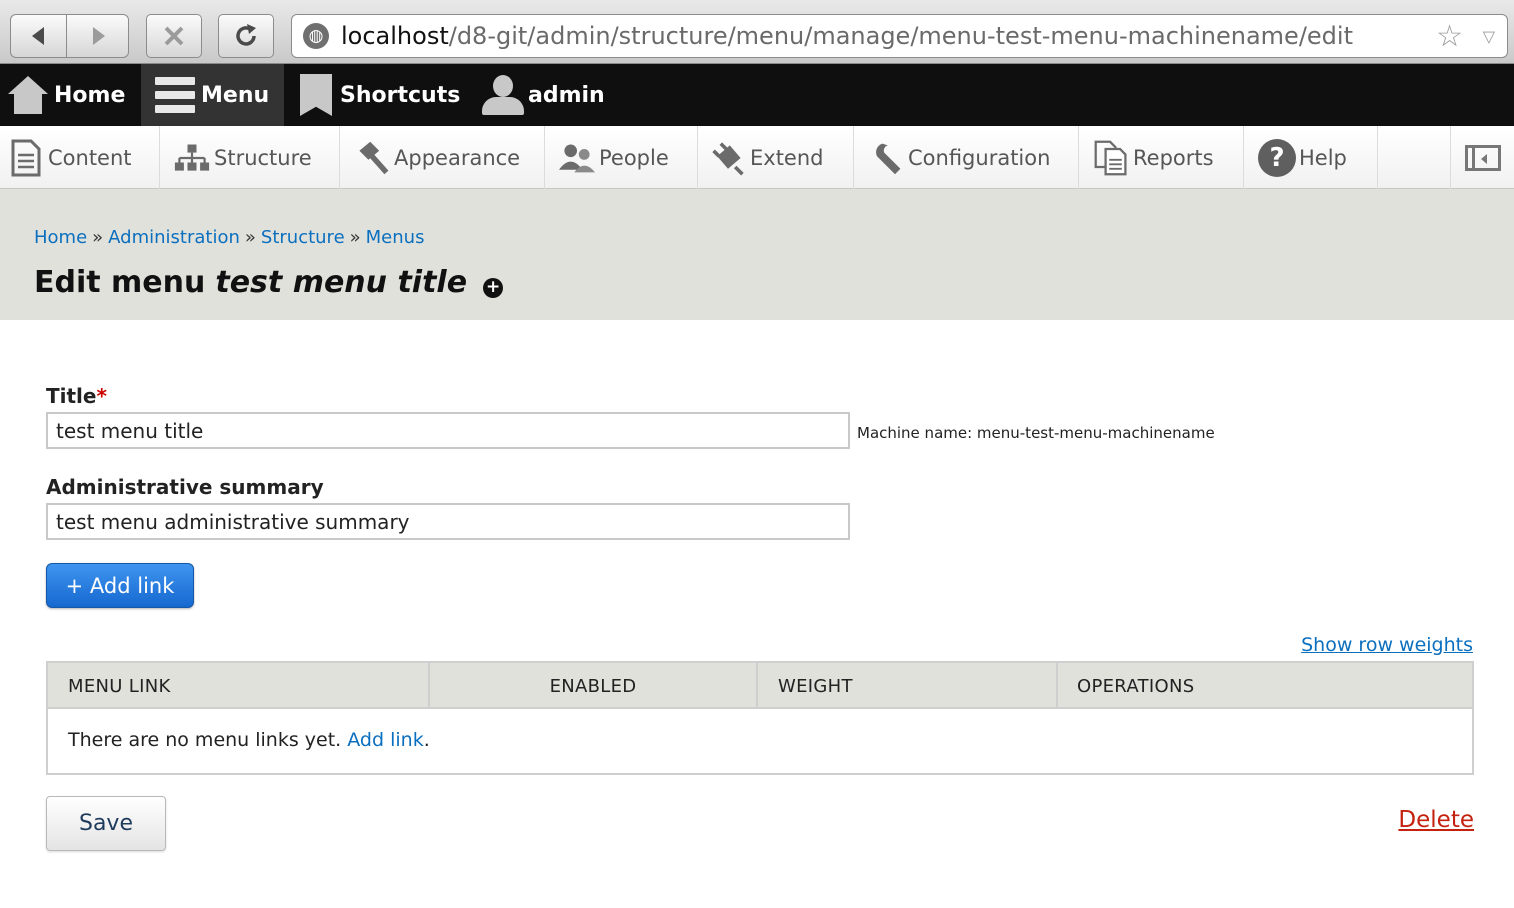 Image resolution: width=1514 pixels, height=908 pixels. What do you see at coordinates (1323, 157) in the screenshot?
I see `tray-item-help-label: Help` at bounding box center [1323, 157].